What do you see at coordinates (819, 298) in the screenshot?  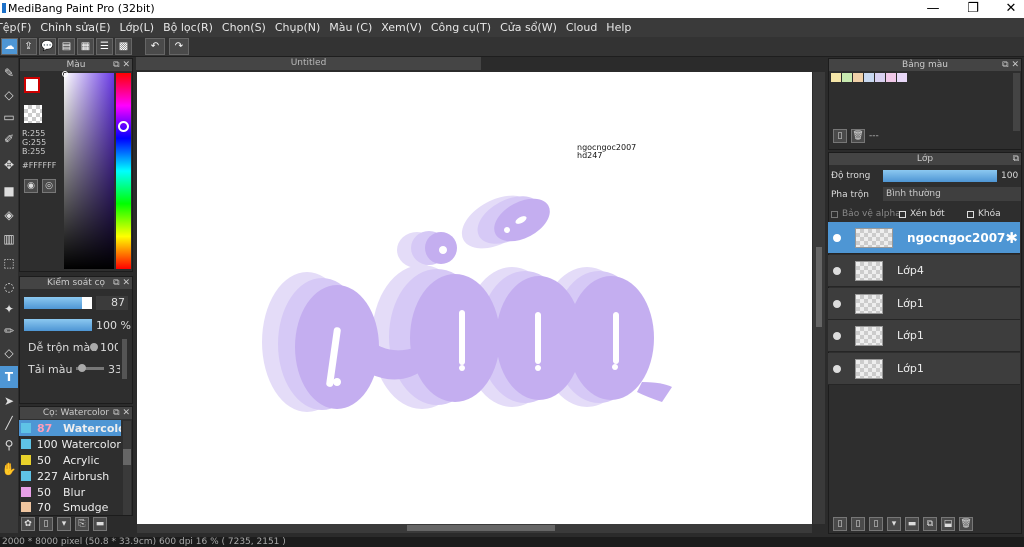 I see `canvas-vertical-scrollbar` at bounding box center [819, 298].